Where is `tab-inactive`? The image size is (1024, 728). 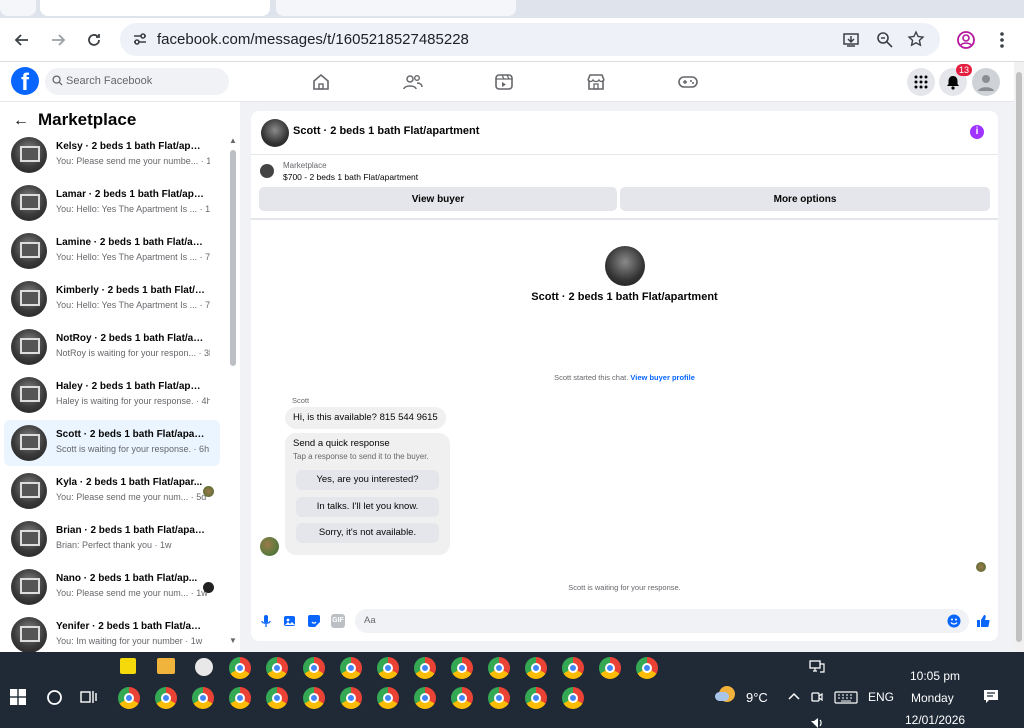
tab-inactive is located at coordinates (396, 8).